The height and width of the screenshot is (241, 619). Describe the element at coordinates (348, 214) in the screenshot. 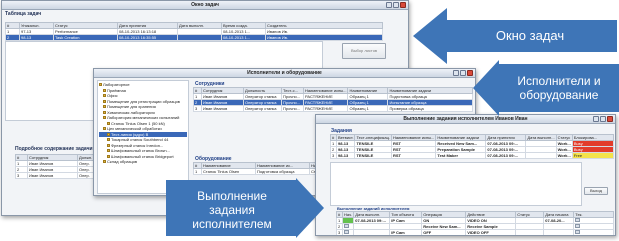

I see `column-header: Нач.` at that location.